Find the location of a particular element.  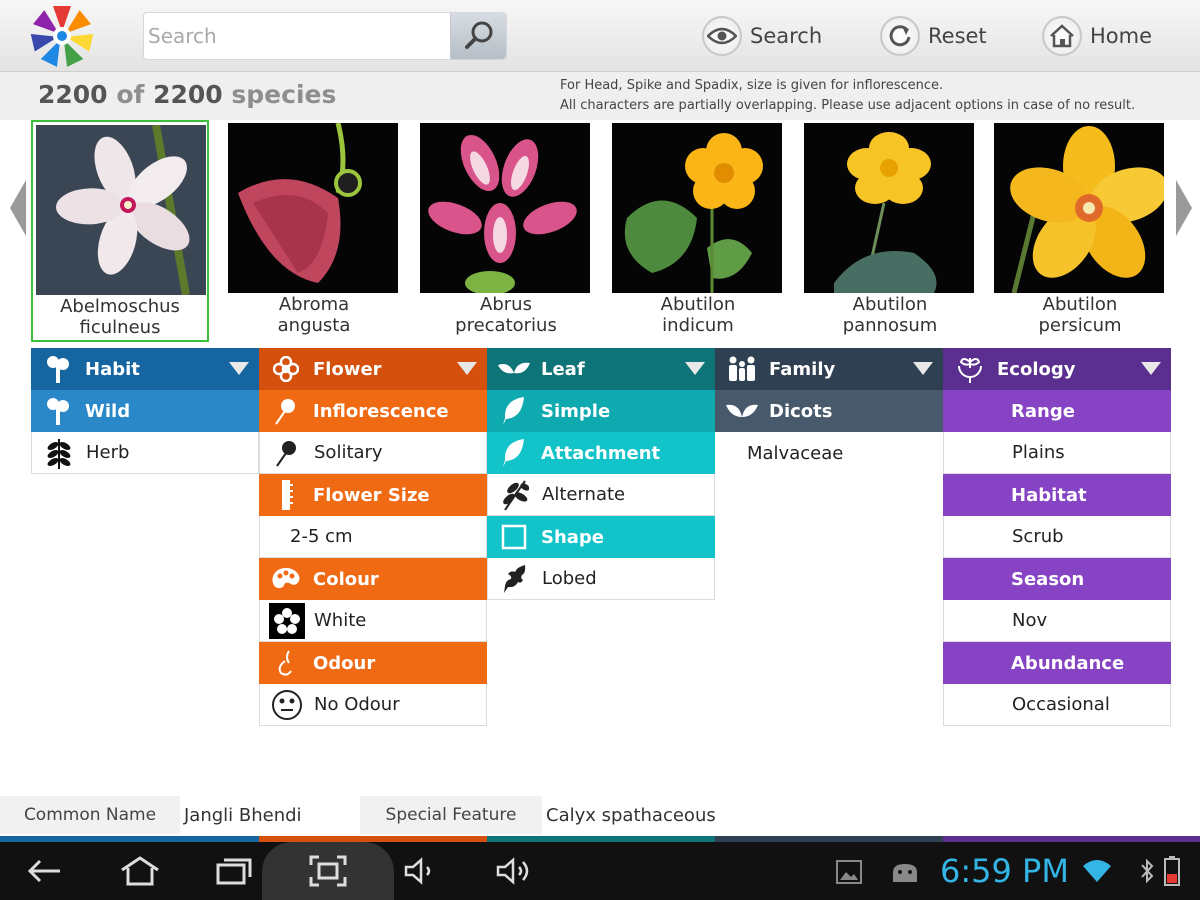

magnifier-icon is located at coordinates (479, 35).